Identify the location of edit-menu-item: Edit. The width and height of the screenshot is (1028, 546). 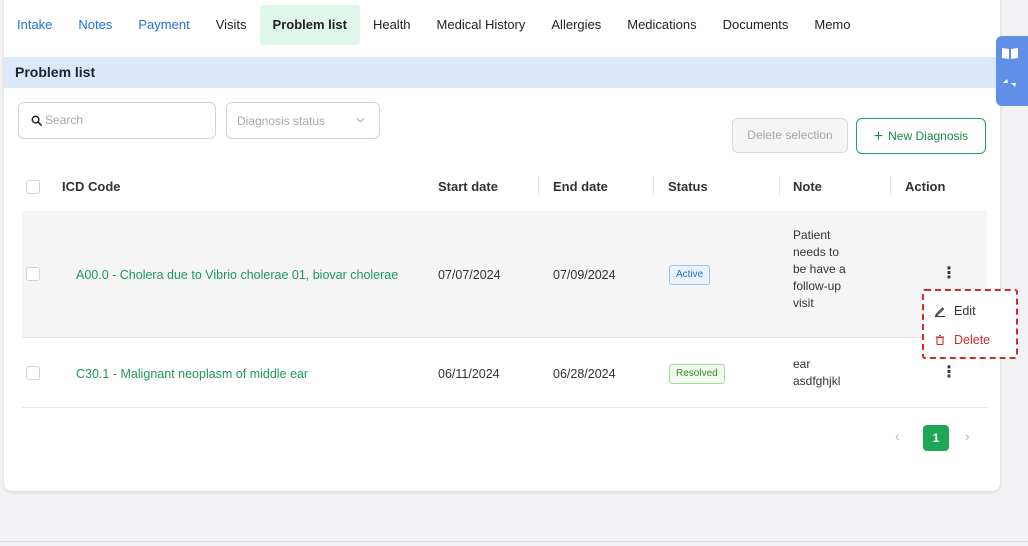
(955, 311).